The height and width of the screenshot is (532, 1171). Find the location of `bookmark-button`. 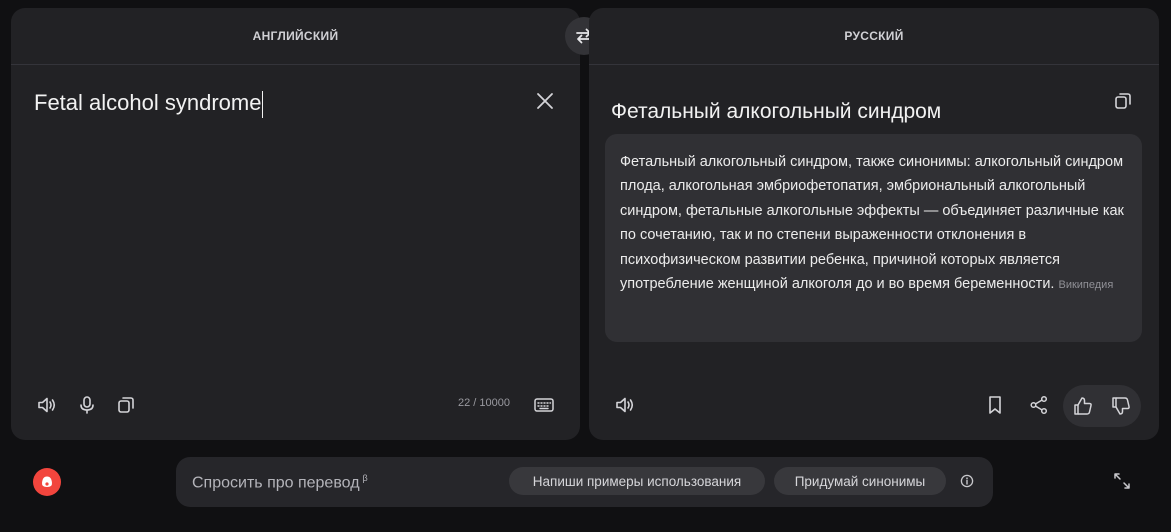

bookmark-button is located at coordinates (995, 405).